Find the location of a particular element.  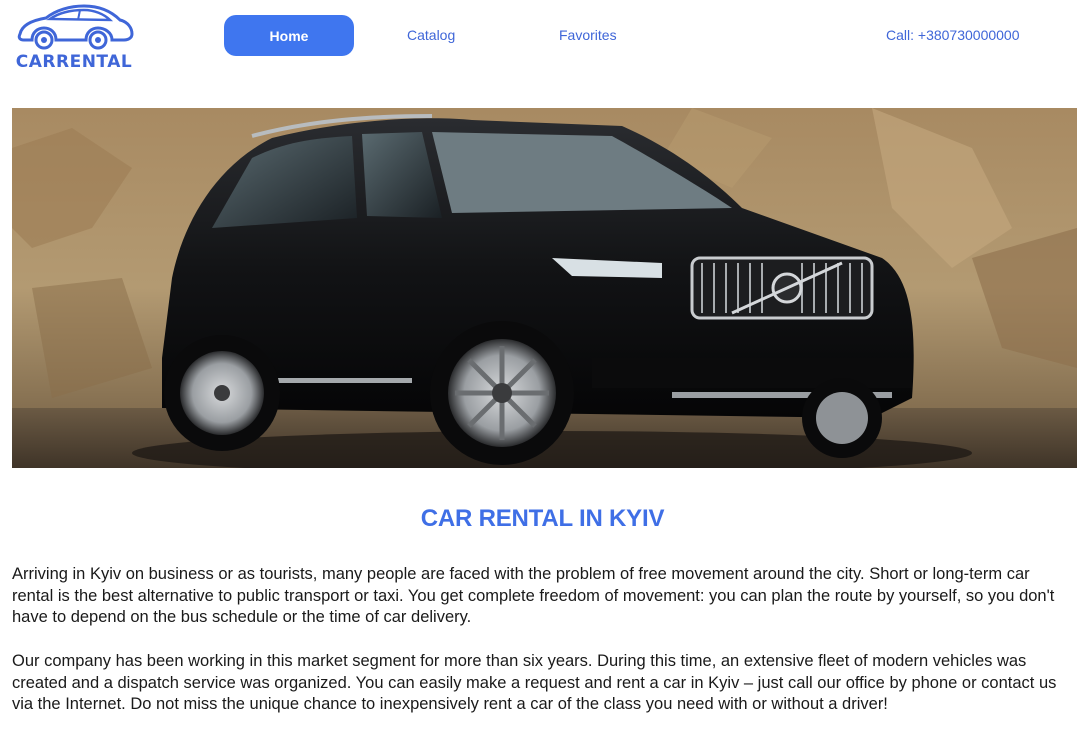

logo-text: CARRENTAL is located at coordinates (74, 62).